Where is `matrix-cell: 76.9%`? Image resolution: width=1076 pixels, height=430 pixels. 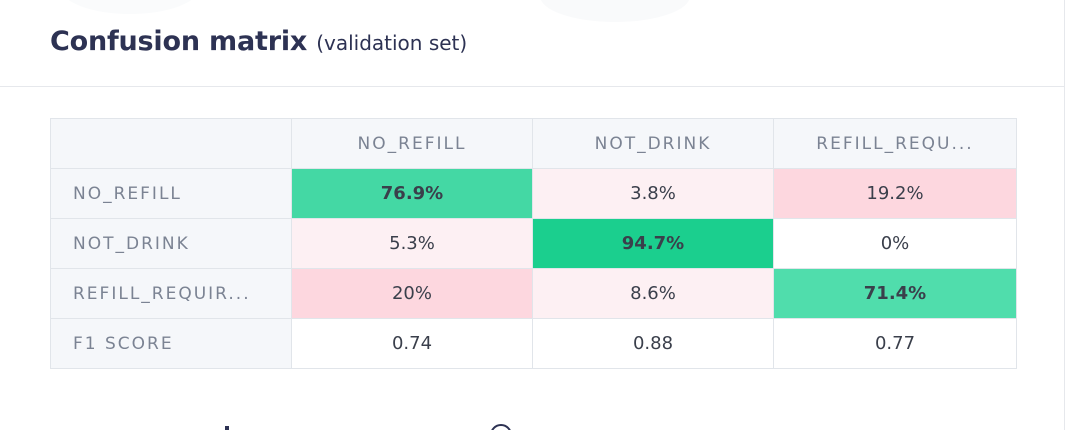 matrix-cell: 76.9% is located at coordinates (412, 193).